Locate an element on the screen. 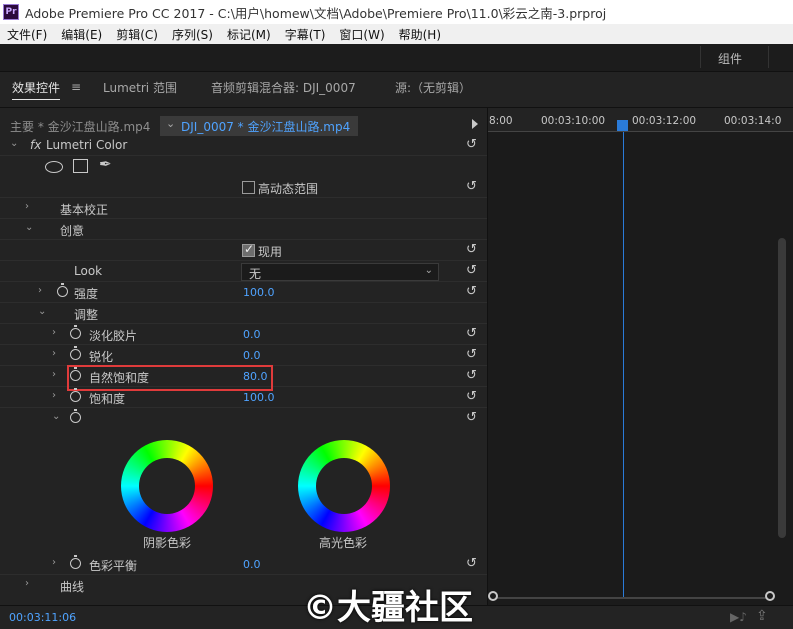  tab-source: 源:（无剪辑） is located at coordinates (433, 87).